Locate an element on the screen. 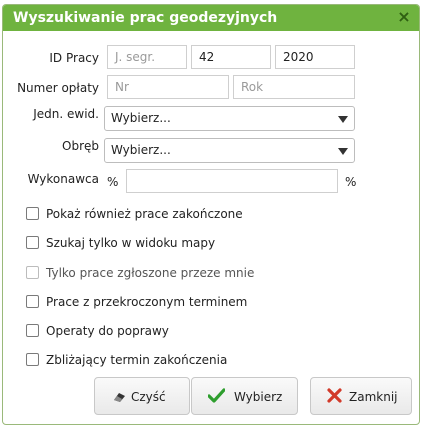 The width and height of the screenshot is (429, 431). checkbox-label: Operaty do poprawy is located at coordinates (107, 331).